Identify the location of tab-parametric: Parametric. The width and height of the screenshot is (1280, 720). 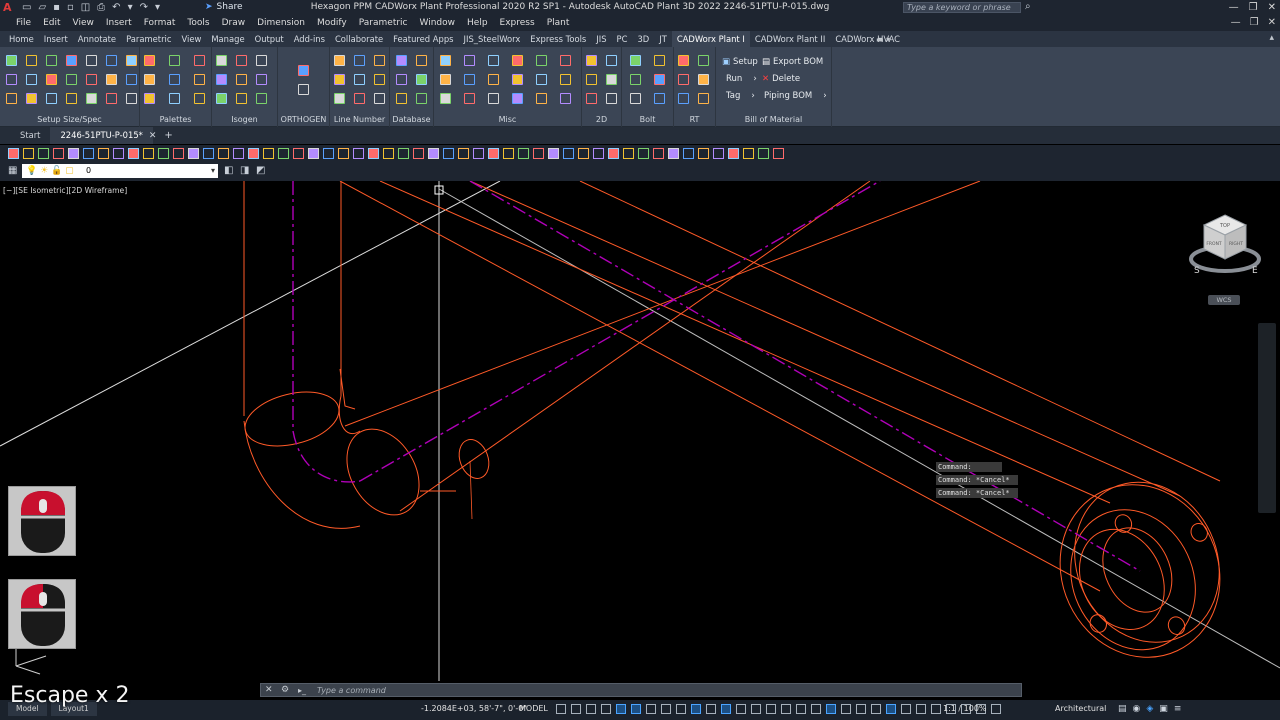
(148, 39).